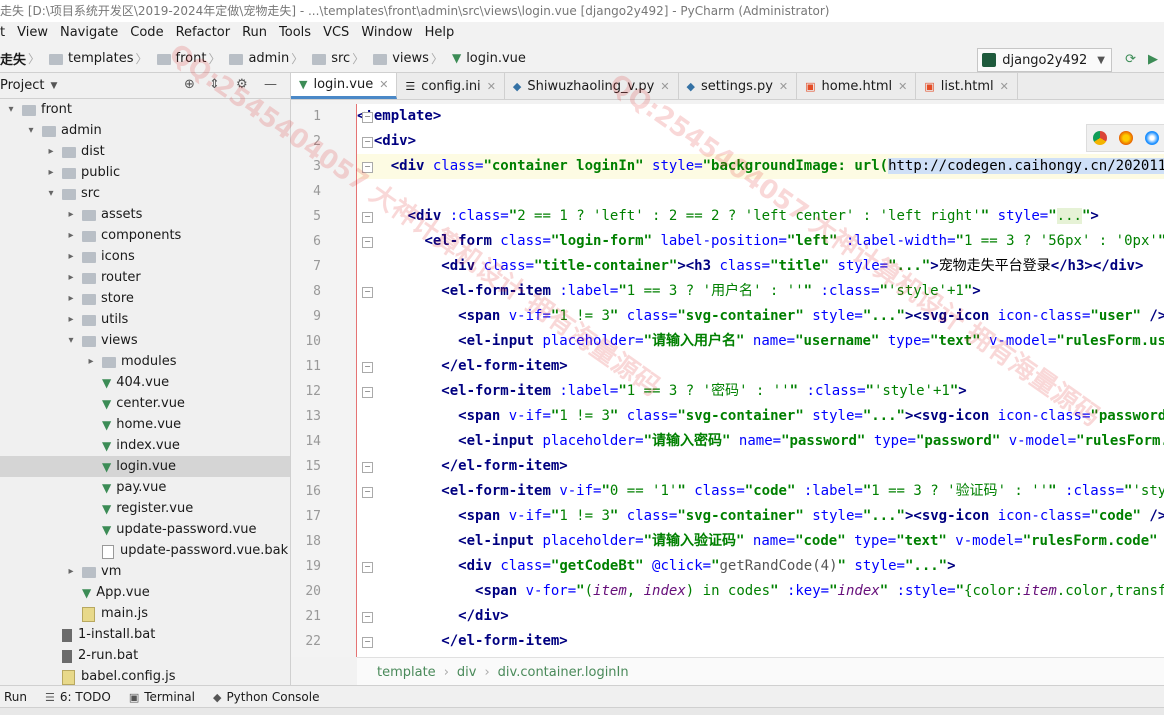 The image size is (1164, 715). Describe the element at coordinates (145, 382) in the screenshot. I see `tree-item: ▼ 404.vue` at that location.